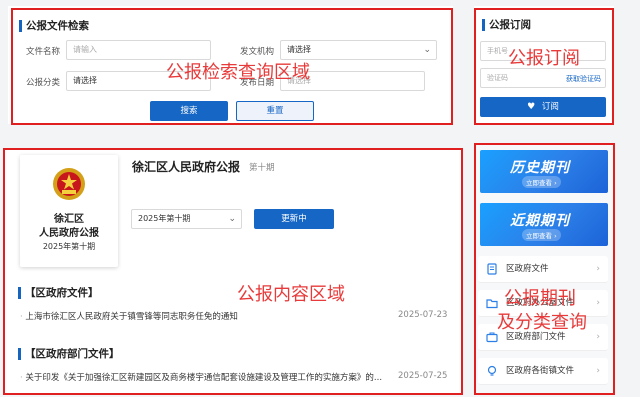 Image resolution: width=640 pixels, height=397 pixels. What do you see at coordinates (262, 168) in the screenshot?
I see `bulletin-issue: 第十期` at bounding box center [262, 168].